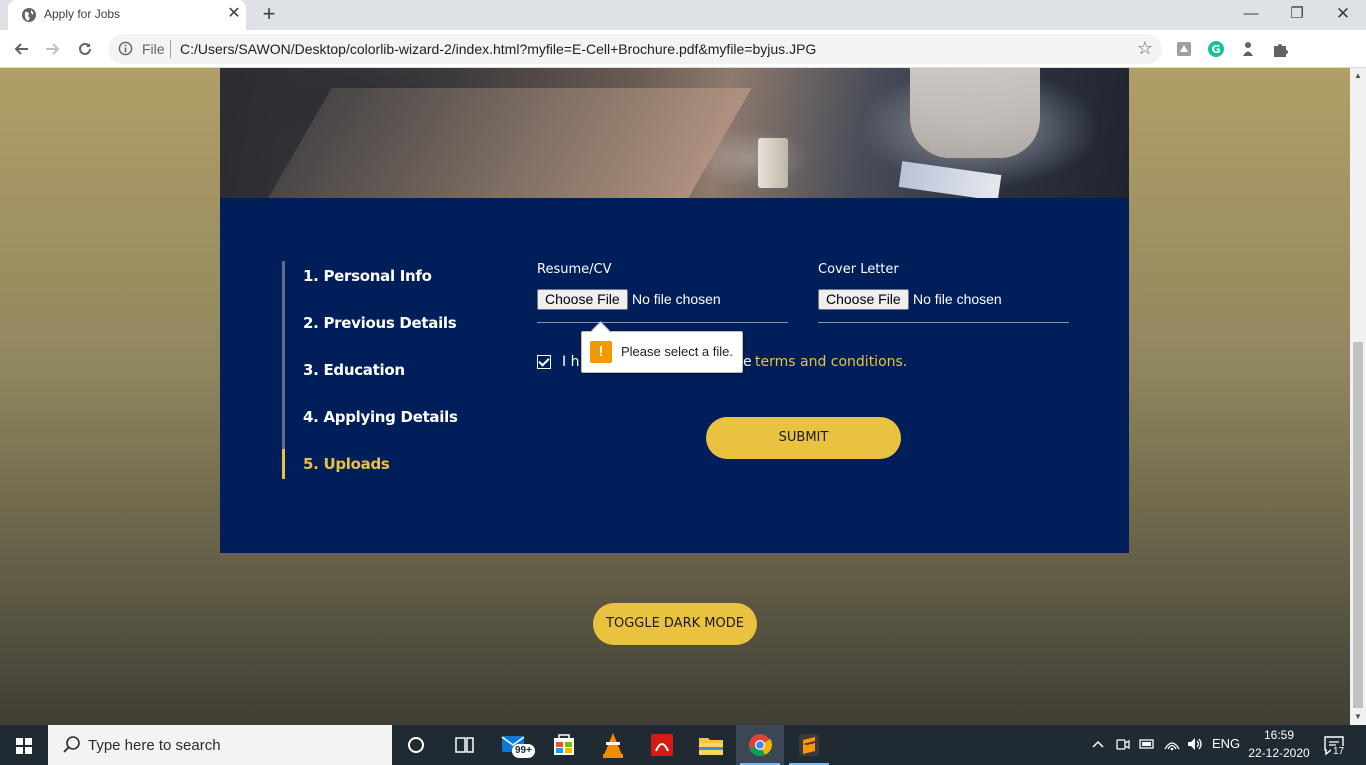  What do you see at coordinates (544, 362) in the screenshot?
I see `agree-terms-checkbox` at bounding box center [544, 362].